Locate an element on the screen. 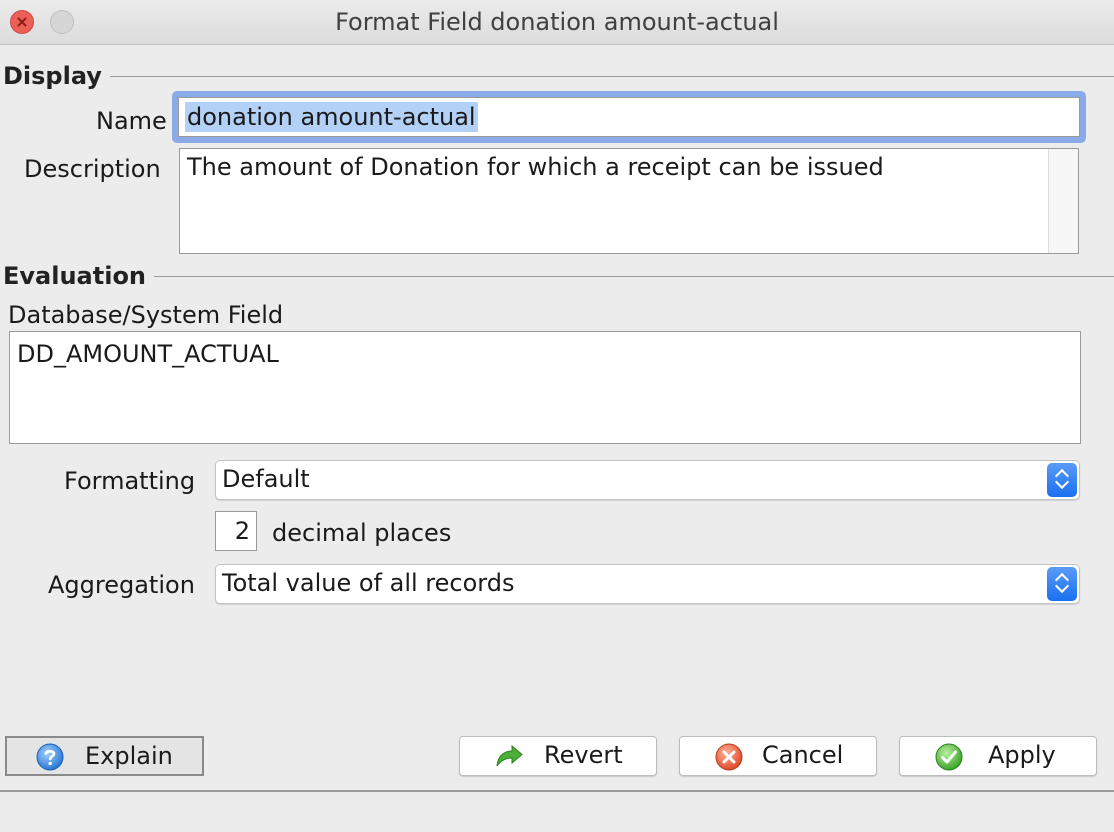 The width and height of the screenshot is (1114, 832). formatting-select: Default is located at coordinates (647, 480).